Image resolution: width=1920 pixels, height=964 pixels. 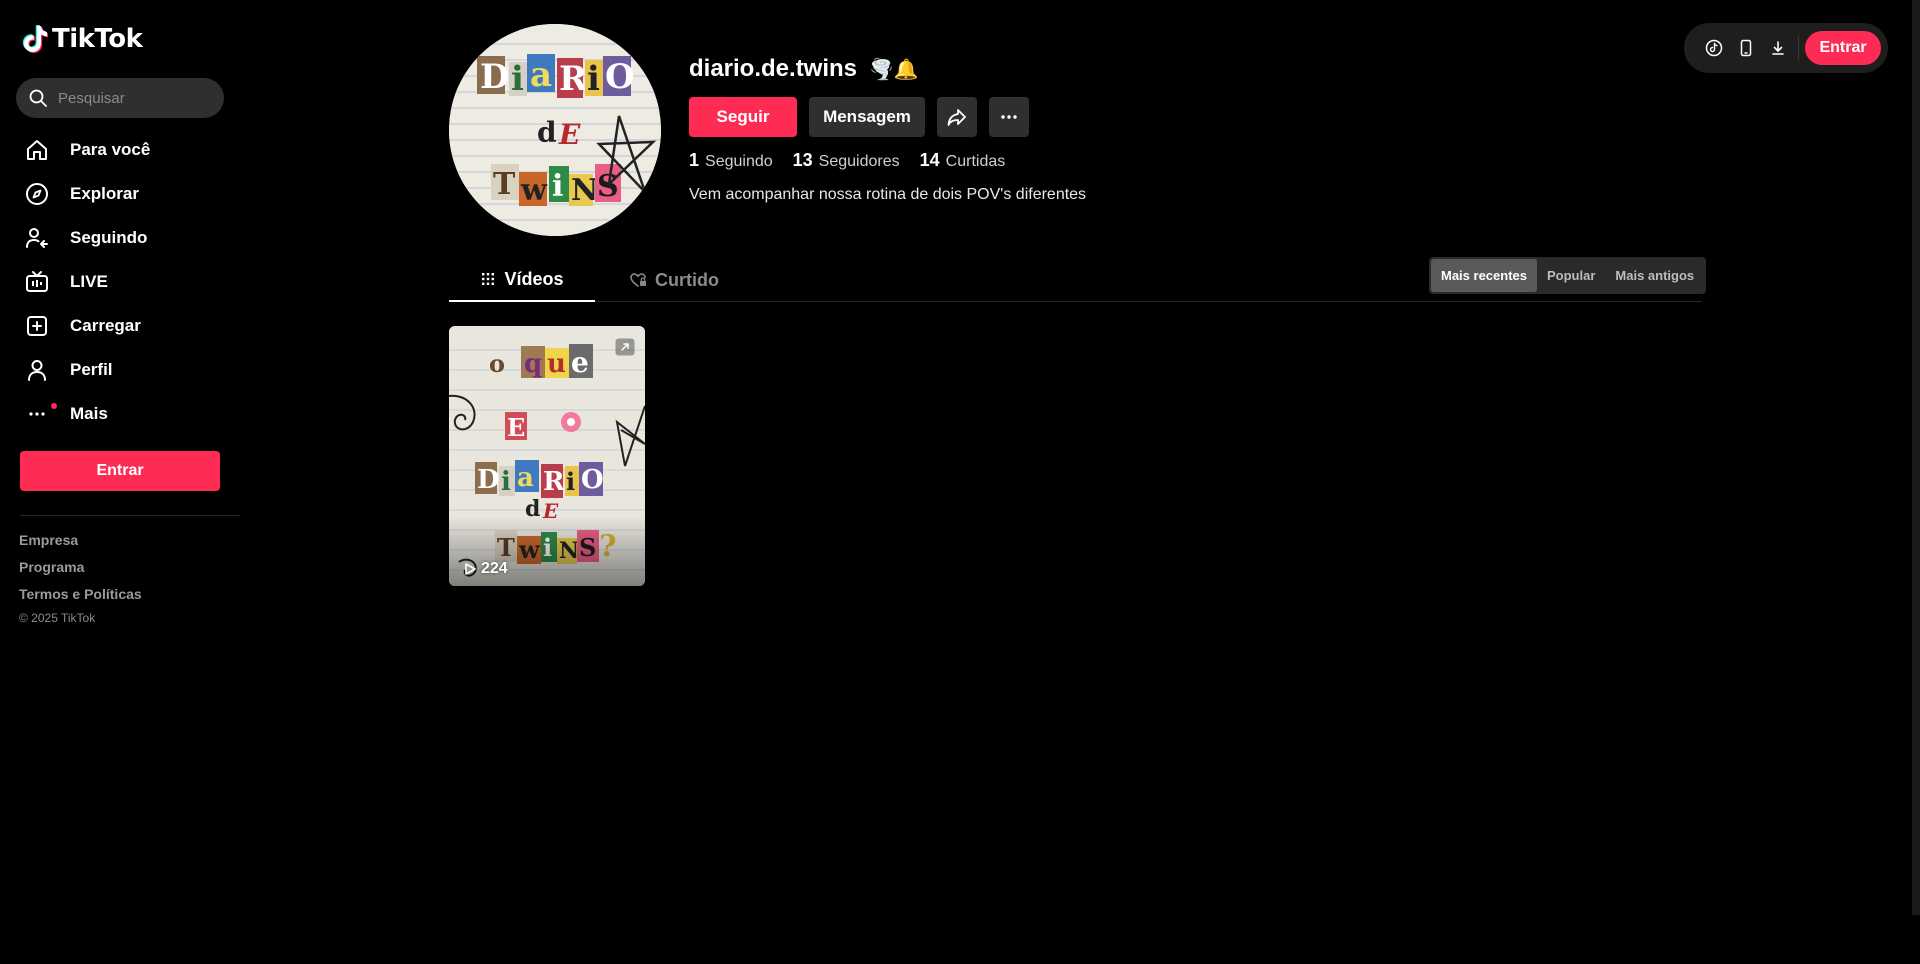 What do you see at coordinates (488, 480) in the screenshot?
I see `svg-text: D` at bounding box center [488, 480].